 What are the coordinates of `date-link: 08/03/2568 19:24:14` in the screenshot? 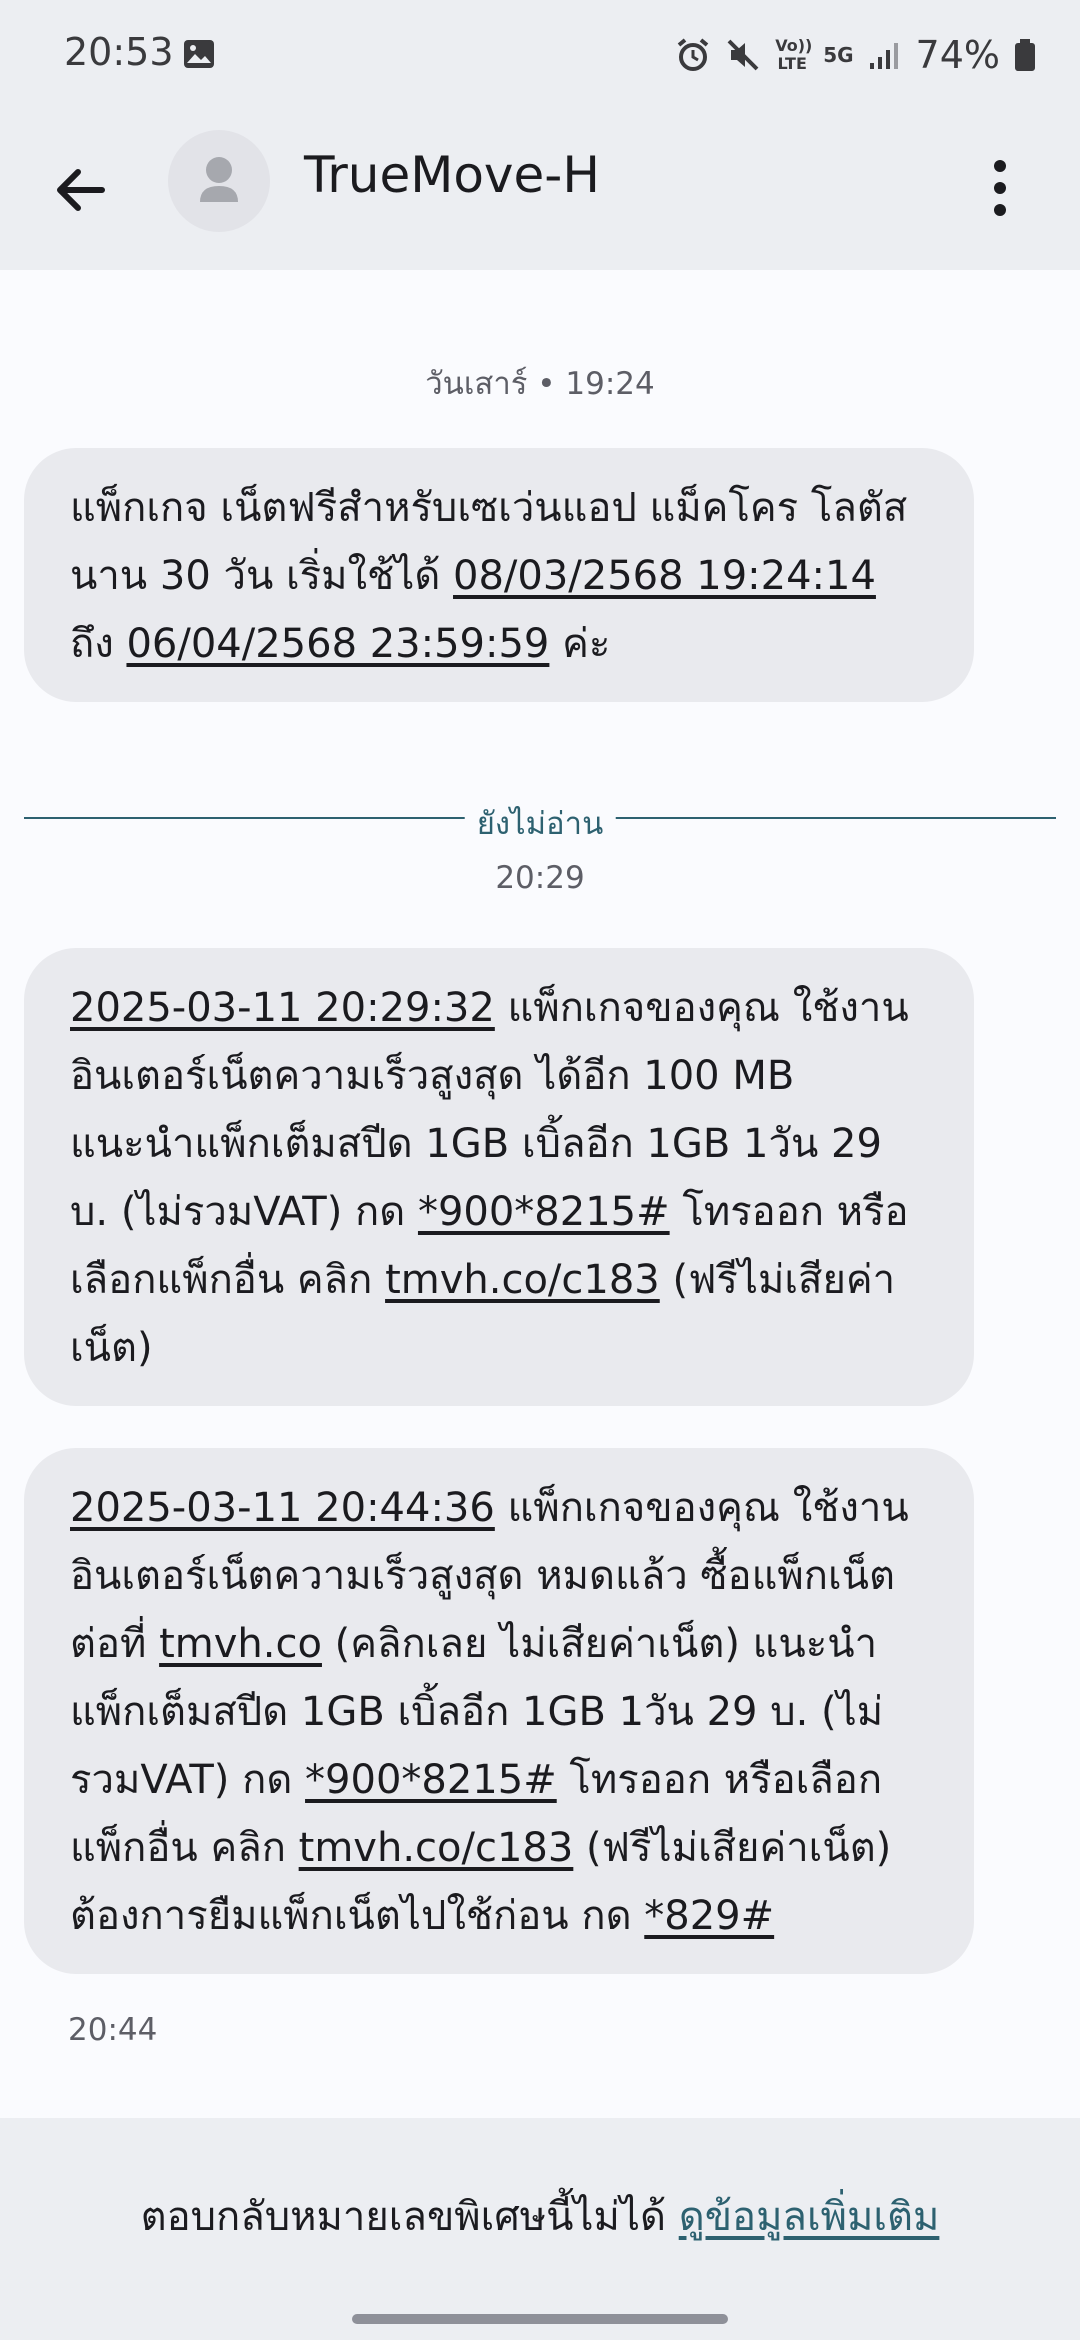 It's located at (664, 576).